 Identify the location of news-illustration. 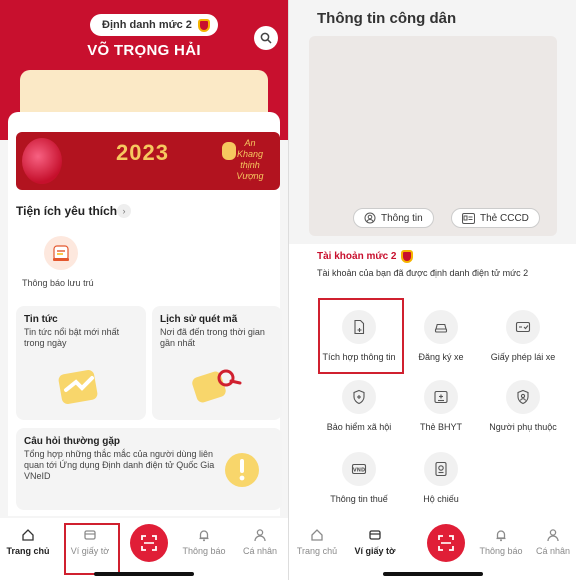
(78, 387).